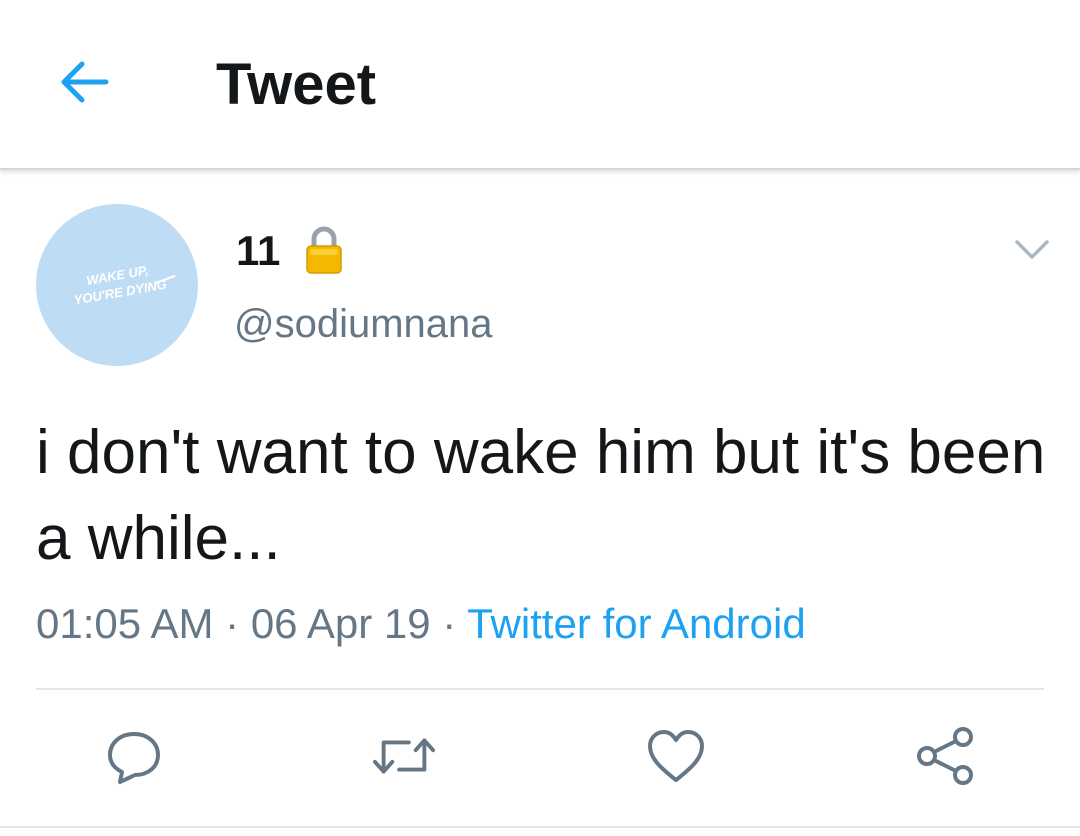 This screenshot has width=1080, height=836. What do you see at coordinates (340, 623) in the screenshot?
I see `tweet-date: 06 Apr 19` at bounding box center [340, 623].